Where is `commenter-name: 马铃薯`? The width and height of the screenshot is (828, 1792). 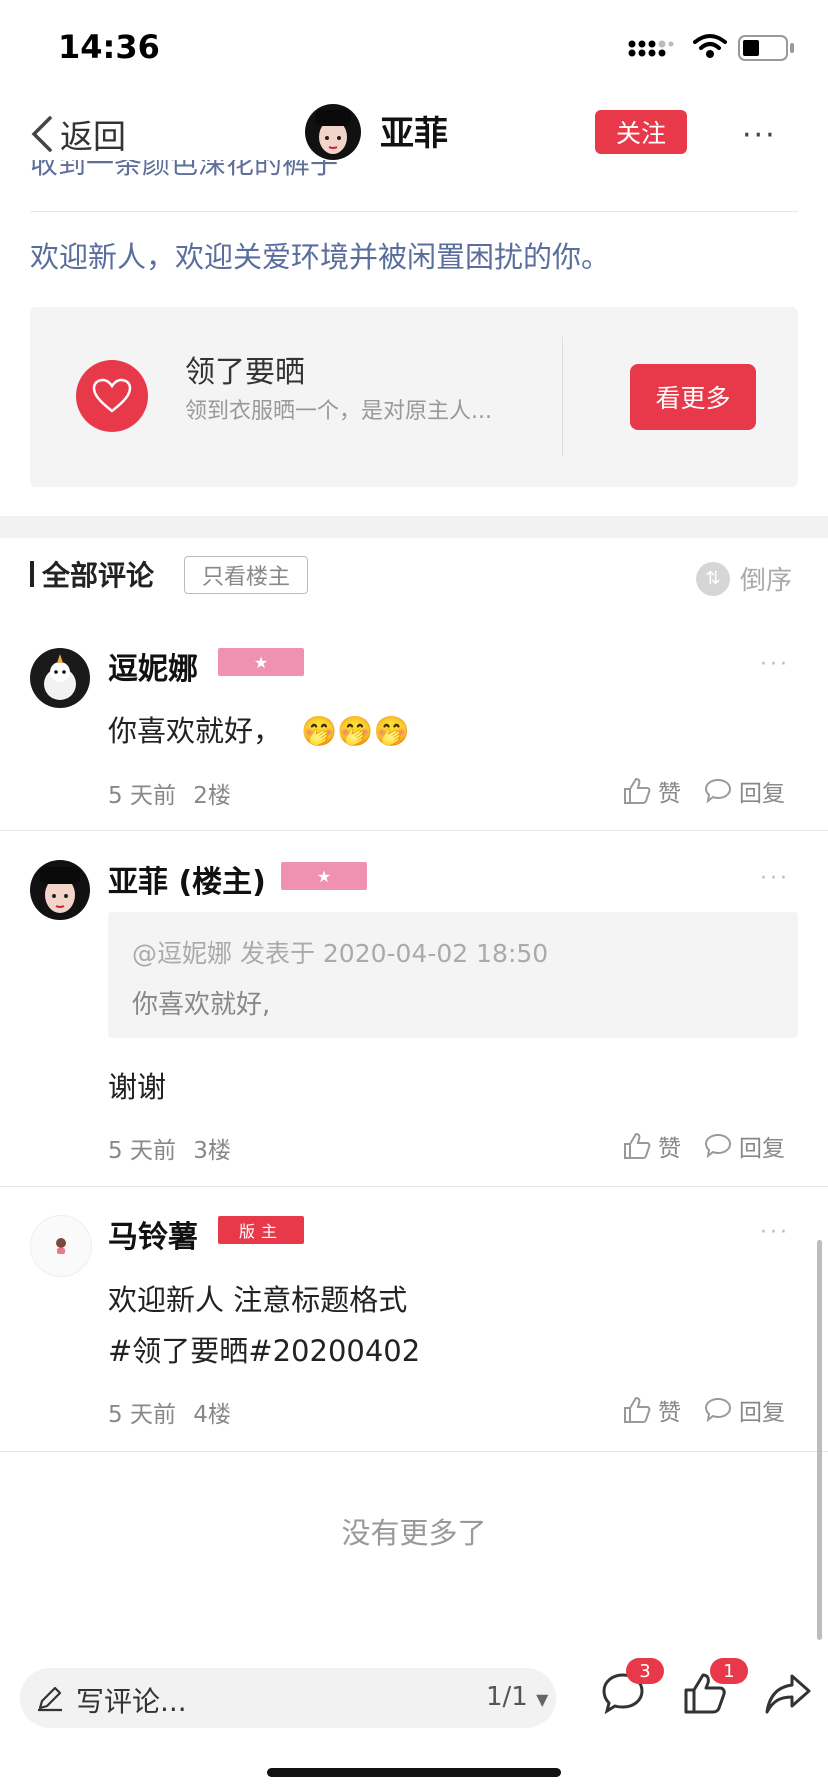
commenter-name: 马铃薯 is located at coordinates (153, 1234).